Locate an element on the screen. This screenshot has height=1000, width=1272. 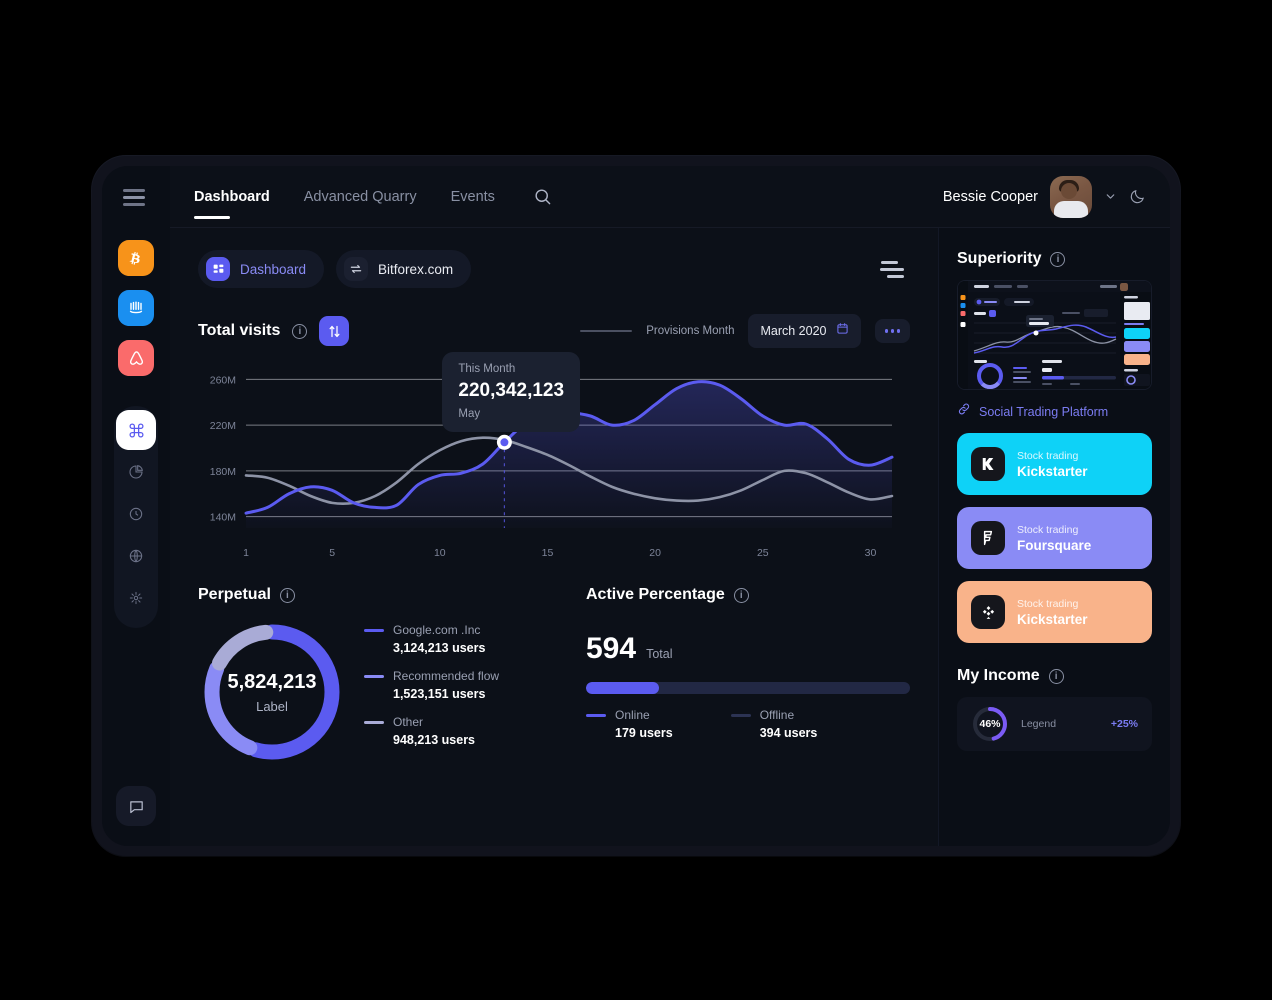
bitcoin-icon is located at coordinates (136, 258).